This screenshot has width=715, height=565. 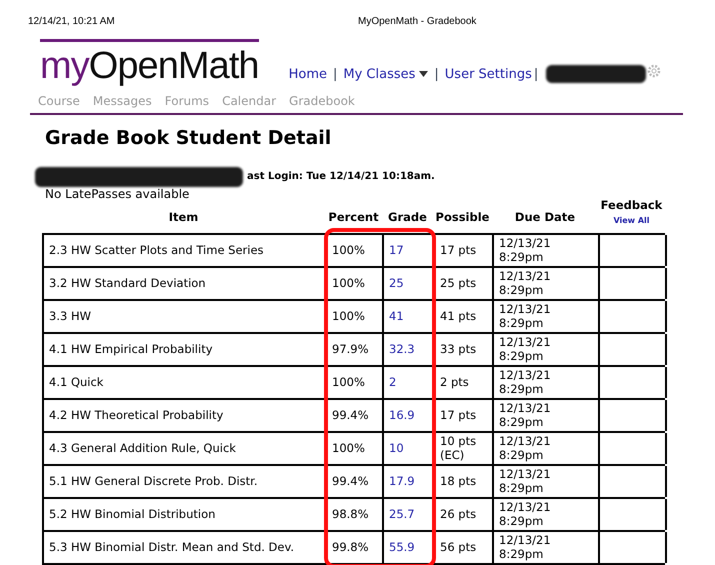 I want to click on column-header: Due Date, so click(x=545, y=217).